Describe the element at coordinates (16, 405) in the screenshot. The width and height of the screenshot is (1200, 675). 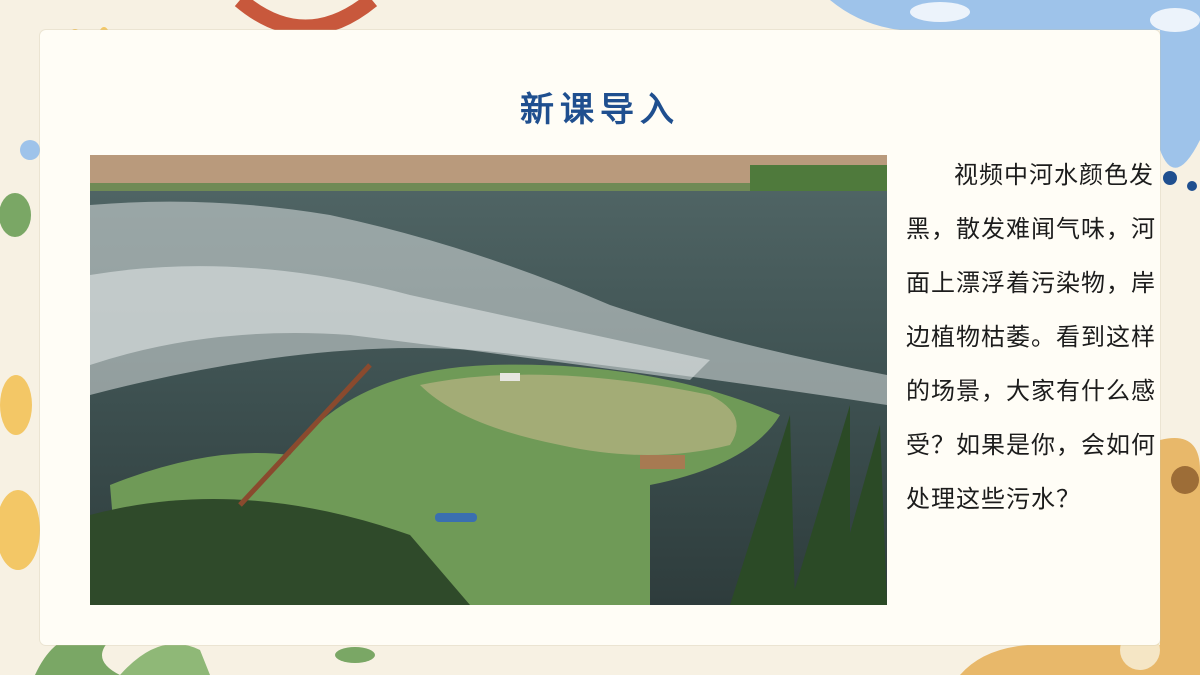
I see `yellow-leaf-decoration` at that location.